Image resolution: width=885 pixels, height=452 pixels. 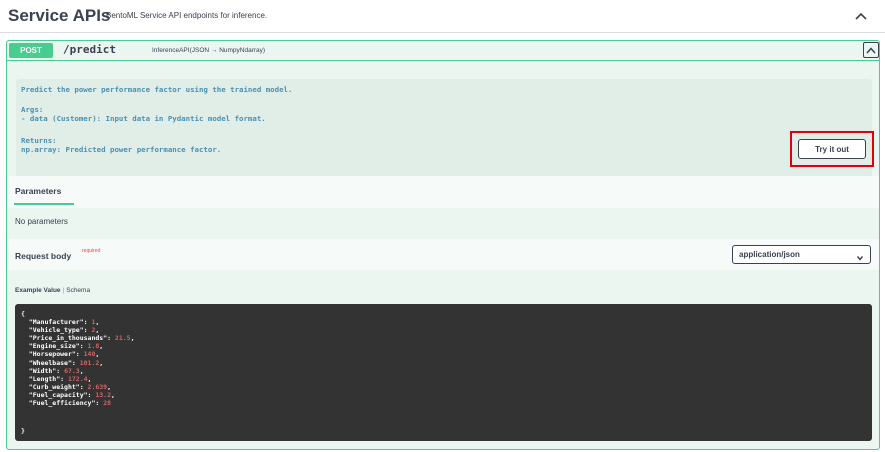 I want to click on tab-example-value: Example Value, so click(x=38, y=290).